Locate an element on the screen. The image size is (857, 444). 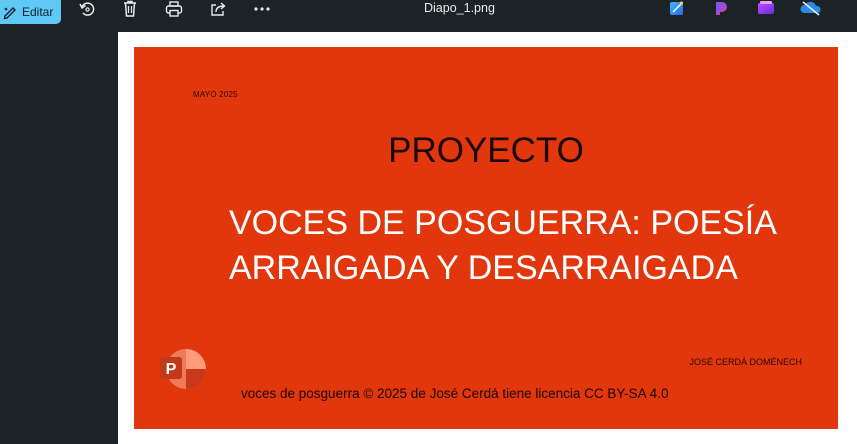
rotate-icon is located at coordinates (87, 9).